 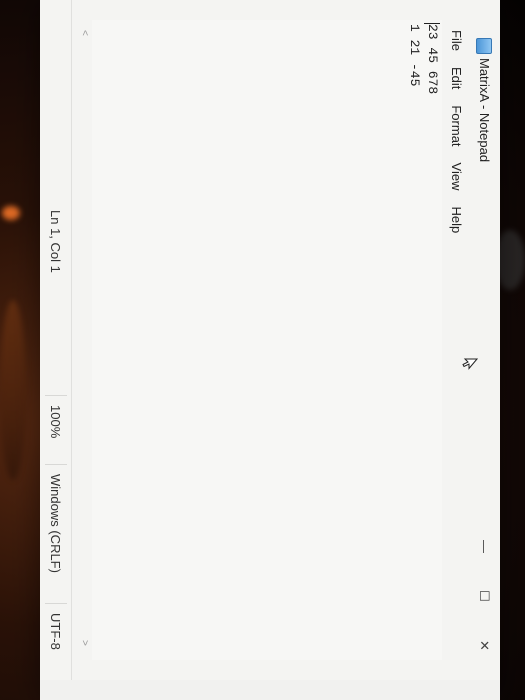 What do you see at coordinates (454, 125) in the screenshot?
I see `menu-format: Format` at bounding box center [454, 125].